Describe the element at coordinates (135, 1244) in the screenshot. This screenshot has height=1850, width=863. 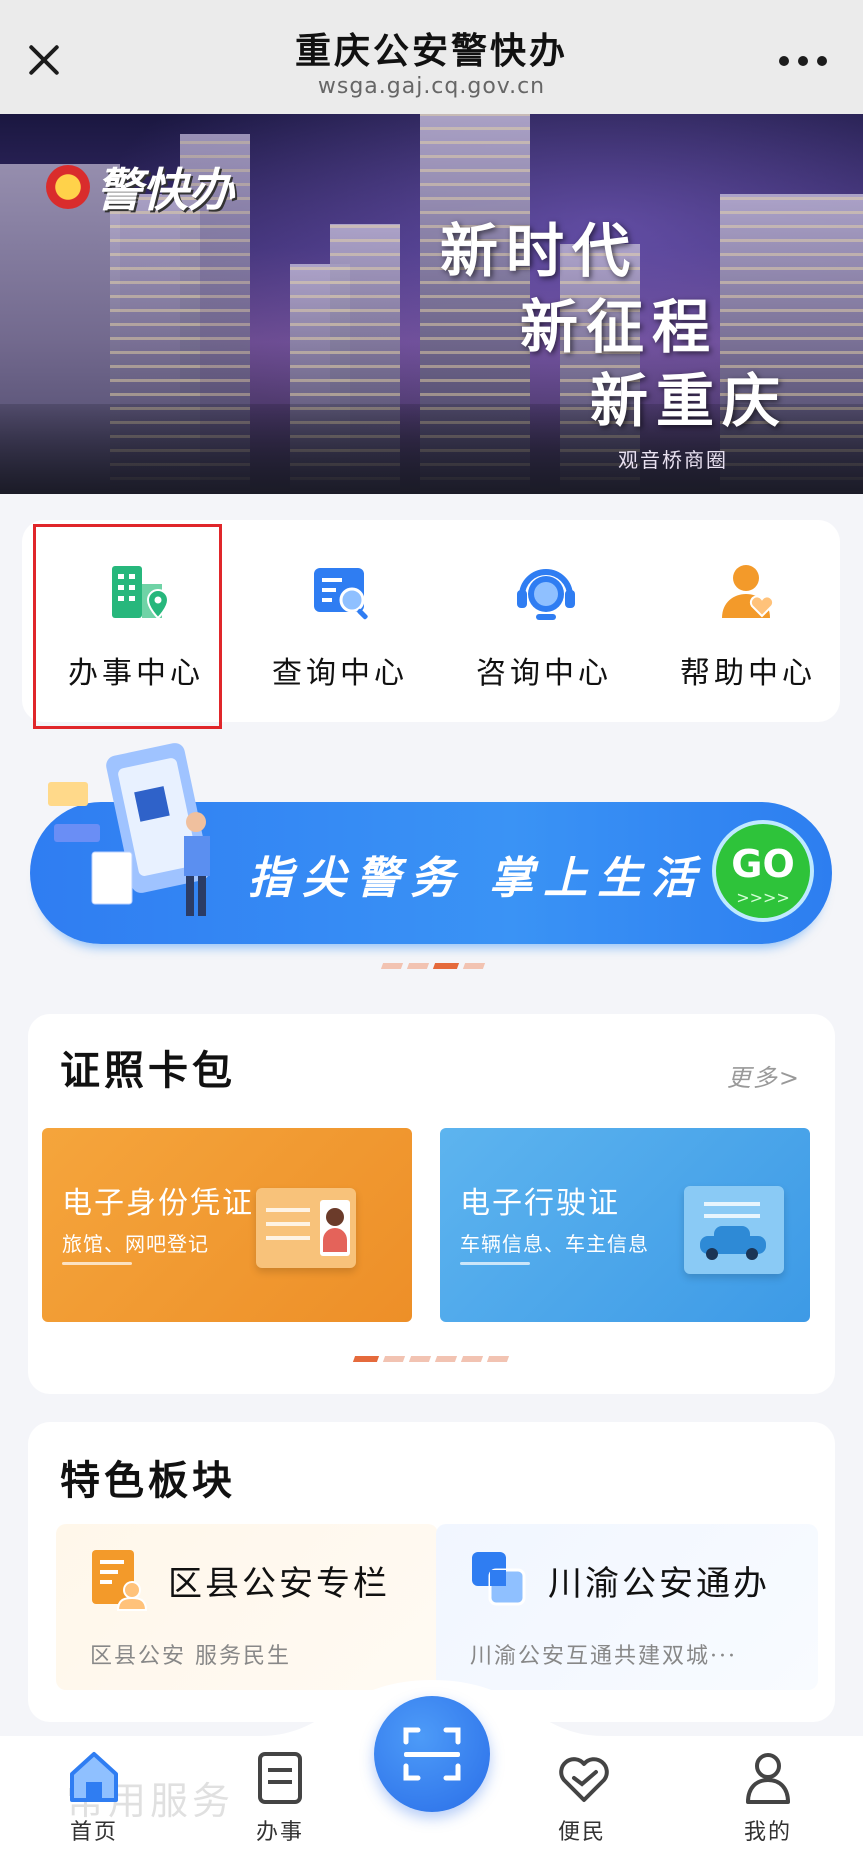
I see `cert-desc: 旅馆、网吧登记` at that location.